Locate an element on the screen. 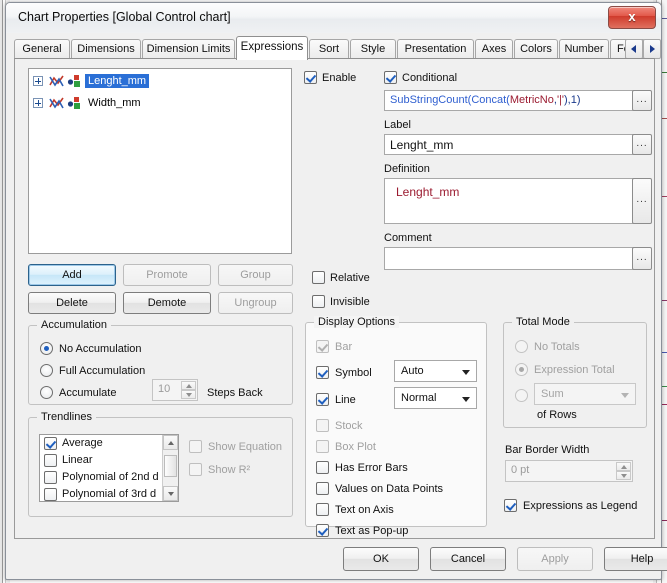  tab-general: General is located at coordinates (42, 48).